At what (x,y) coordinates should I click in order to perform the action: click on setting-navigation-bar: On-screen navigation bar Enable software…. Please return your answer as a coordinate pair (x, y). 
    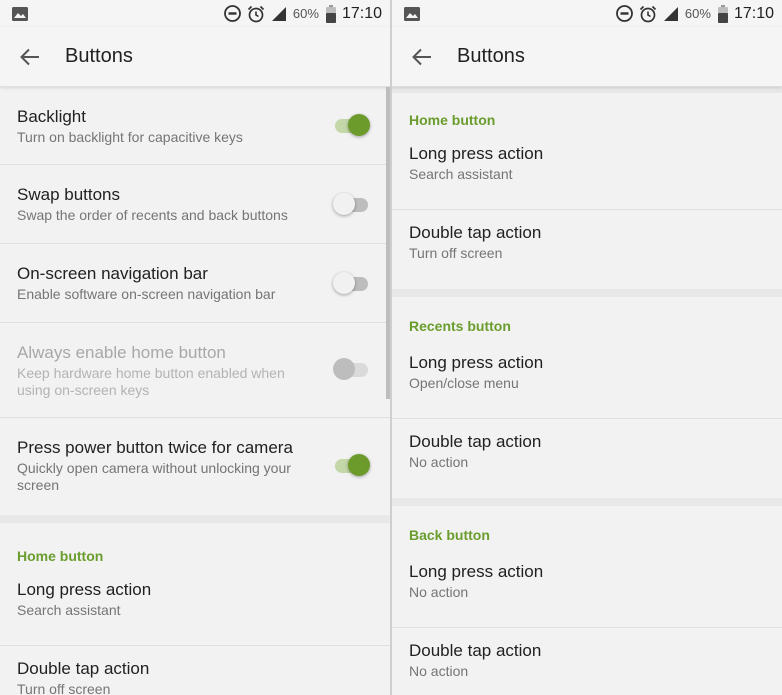
    Looking at the image, I should click on (195, 283).